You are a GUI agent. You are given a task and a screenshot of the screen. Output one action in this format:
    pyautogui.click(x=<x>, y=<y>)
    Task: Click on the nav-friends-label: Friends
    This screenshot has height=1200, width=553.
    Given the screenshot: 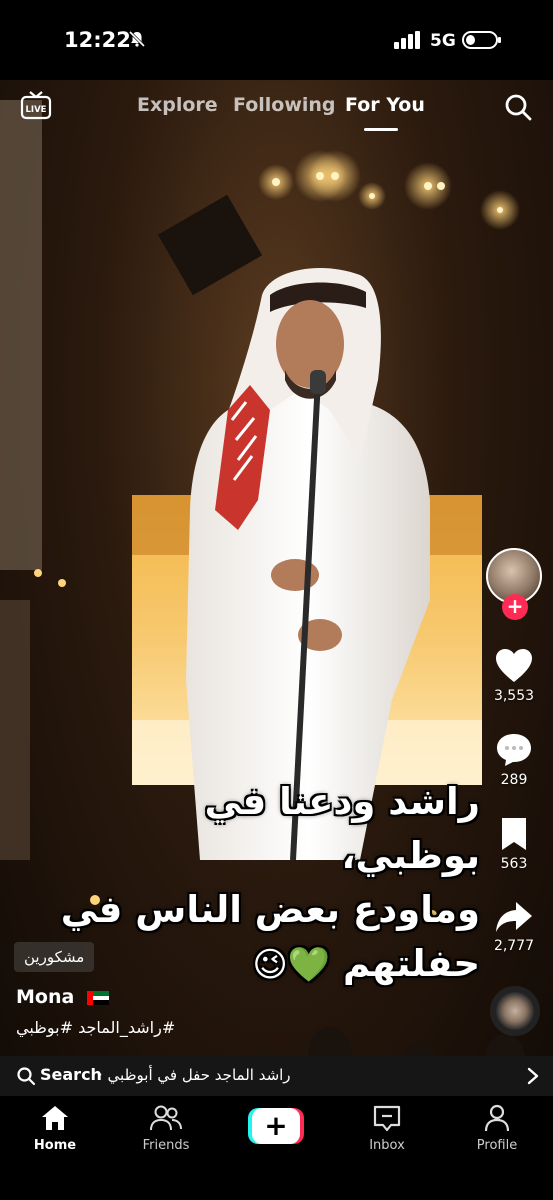 What is the action you would take?
    pyautogui.click(x=166, y=1145)
    